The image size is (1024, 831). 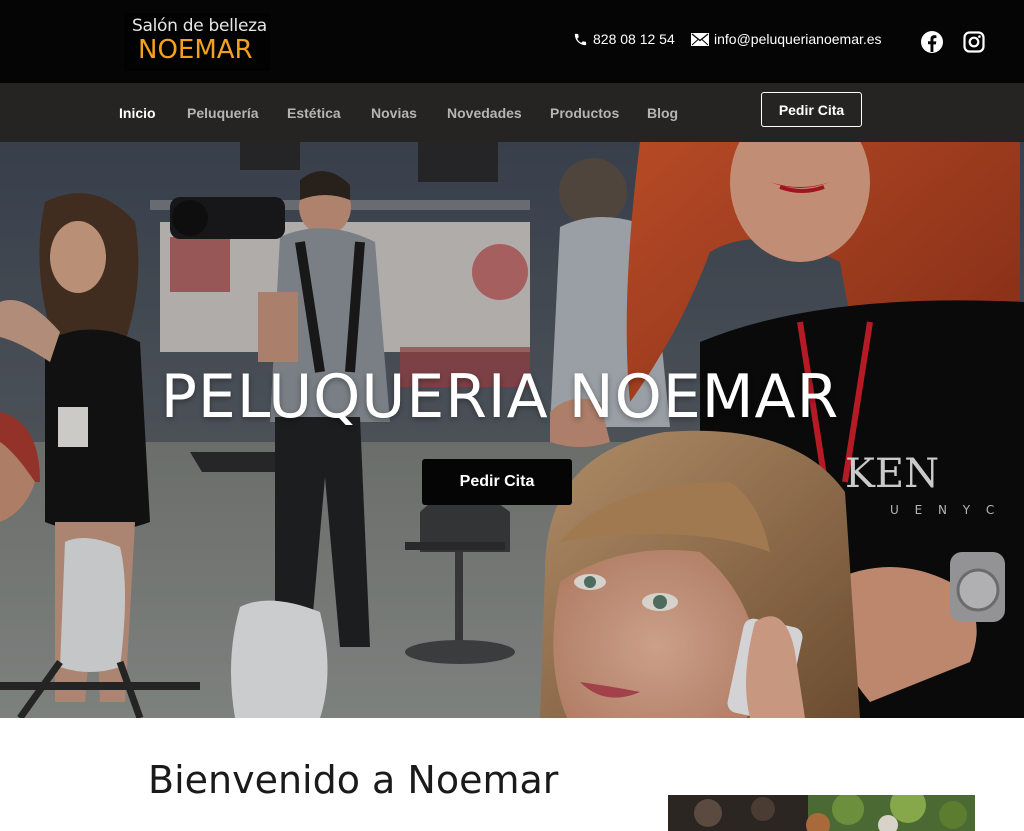 I want to click on hero-title: PELUQUERIA NOEMAR, so click(x=500, y=397).